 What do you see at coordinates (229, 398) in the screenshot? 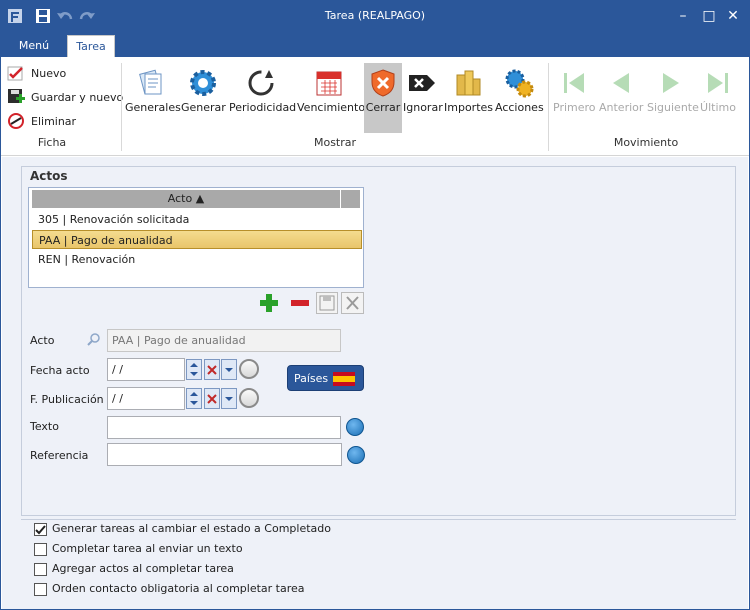
I see `f-publicacion-dropdown-icon` at bounding box center [229, 398].